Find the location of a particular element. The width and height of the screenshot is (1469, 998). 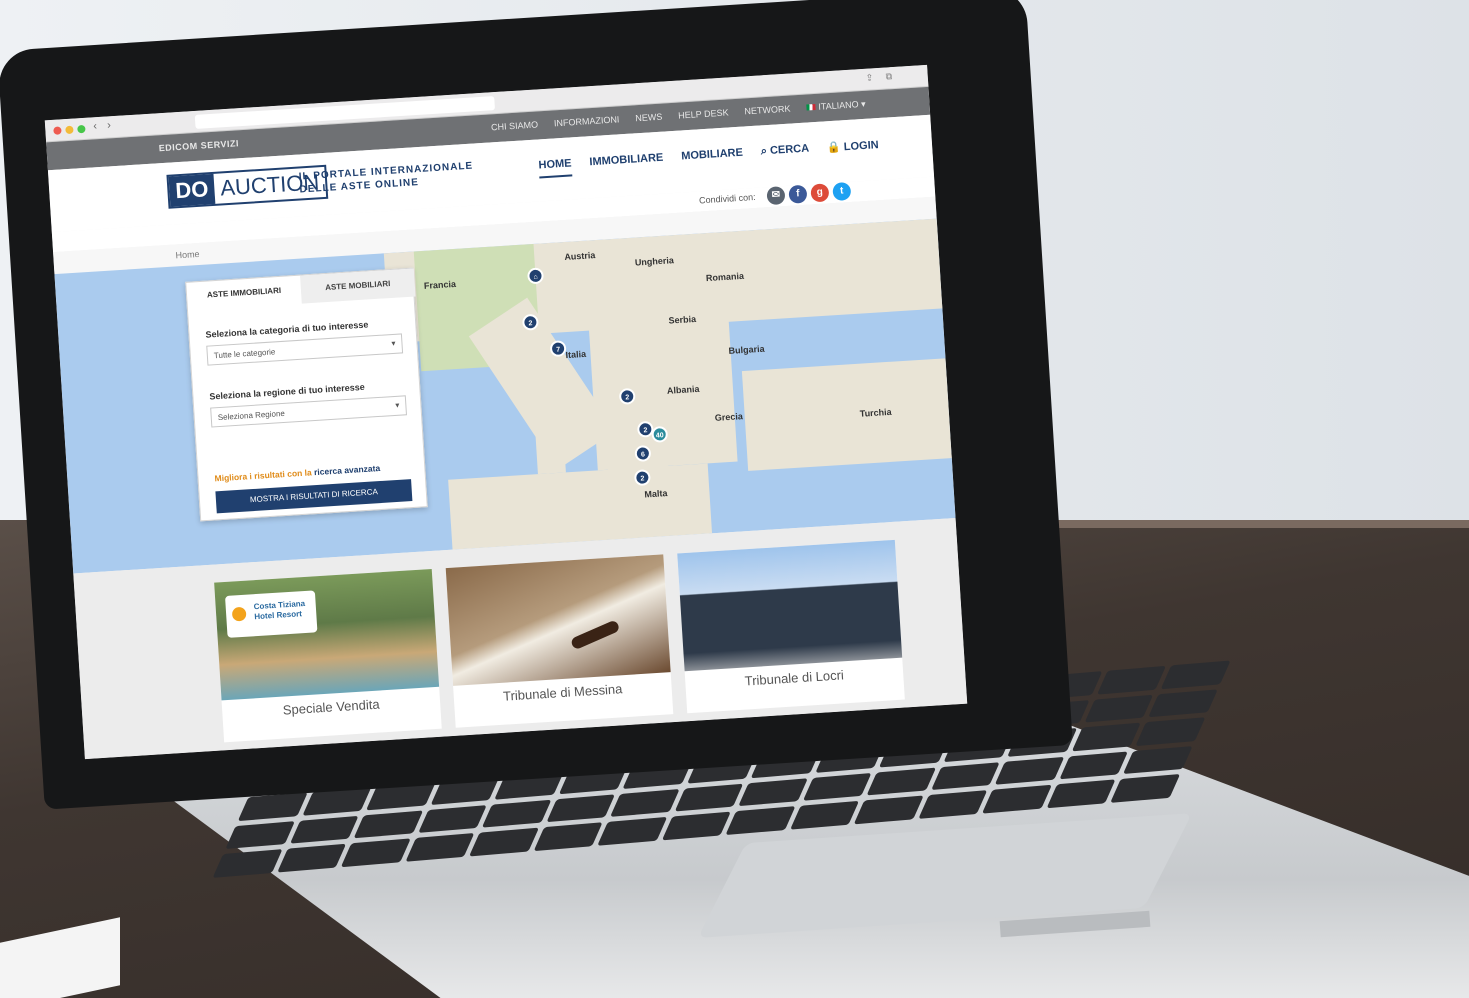

advanced-search-link: ricerca avanzata is located at coordinates (347, 470).